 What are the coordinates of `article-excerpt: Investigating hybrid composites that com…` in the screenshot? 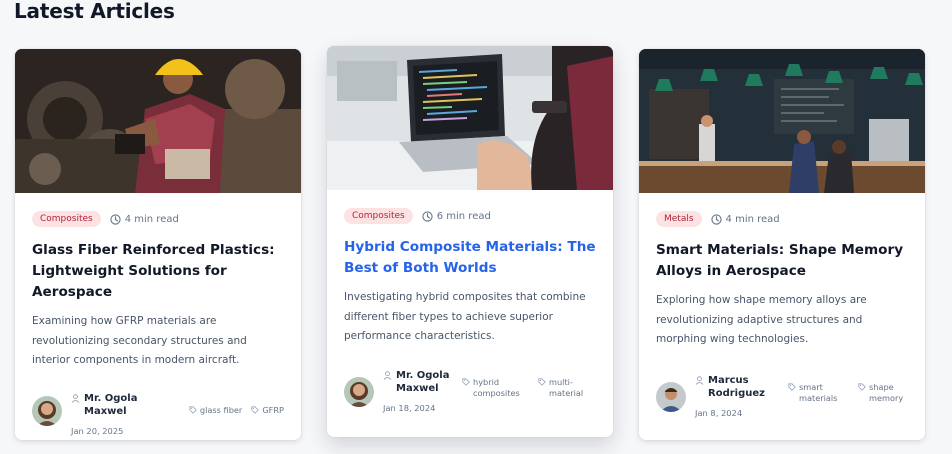 It's located at (465, 316).